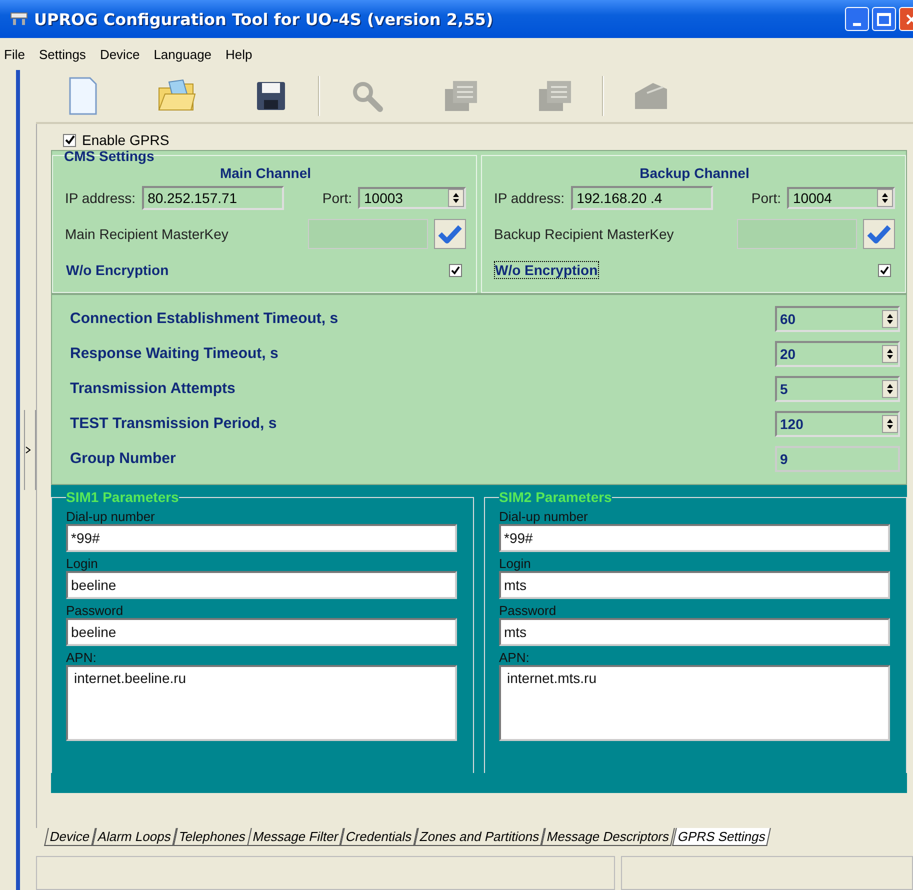 The width and height of the screenshot is (913, 890). I want to click on ip-address-field: 192.168.20 .4, so click(641, 198).